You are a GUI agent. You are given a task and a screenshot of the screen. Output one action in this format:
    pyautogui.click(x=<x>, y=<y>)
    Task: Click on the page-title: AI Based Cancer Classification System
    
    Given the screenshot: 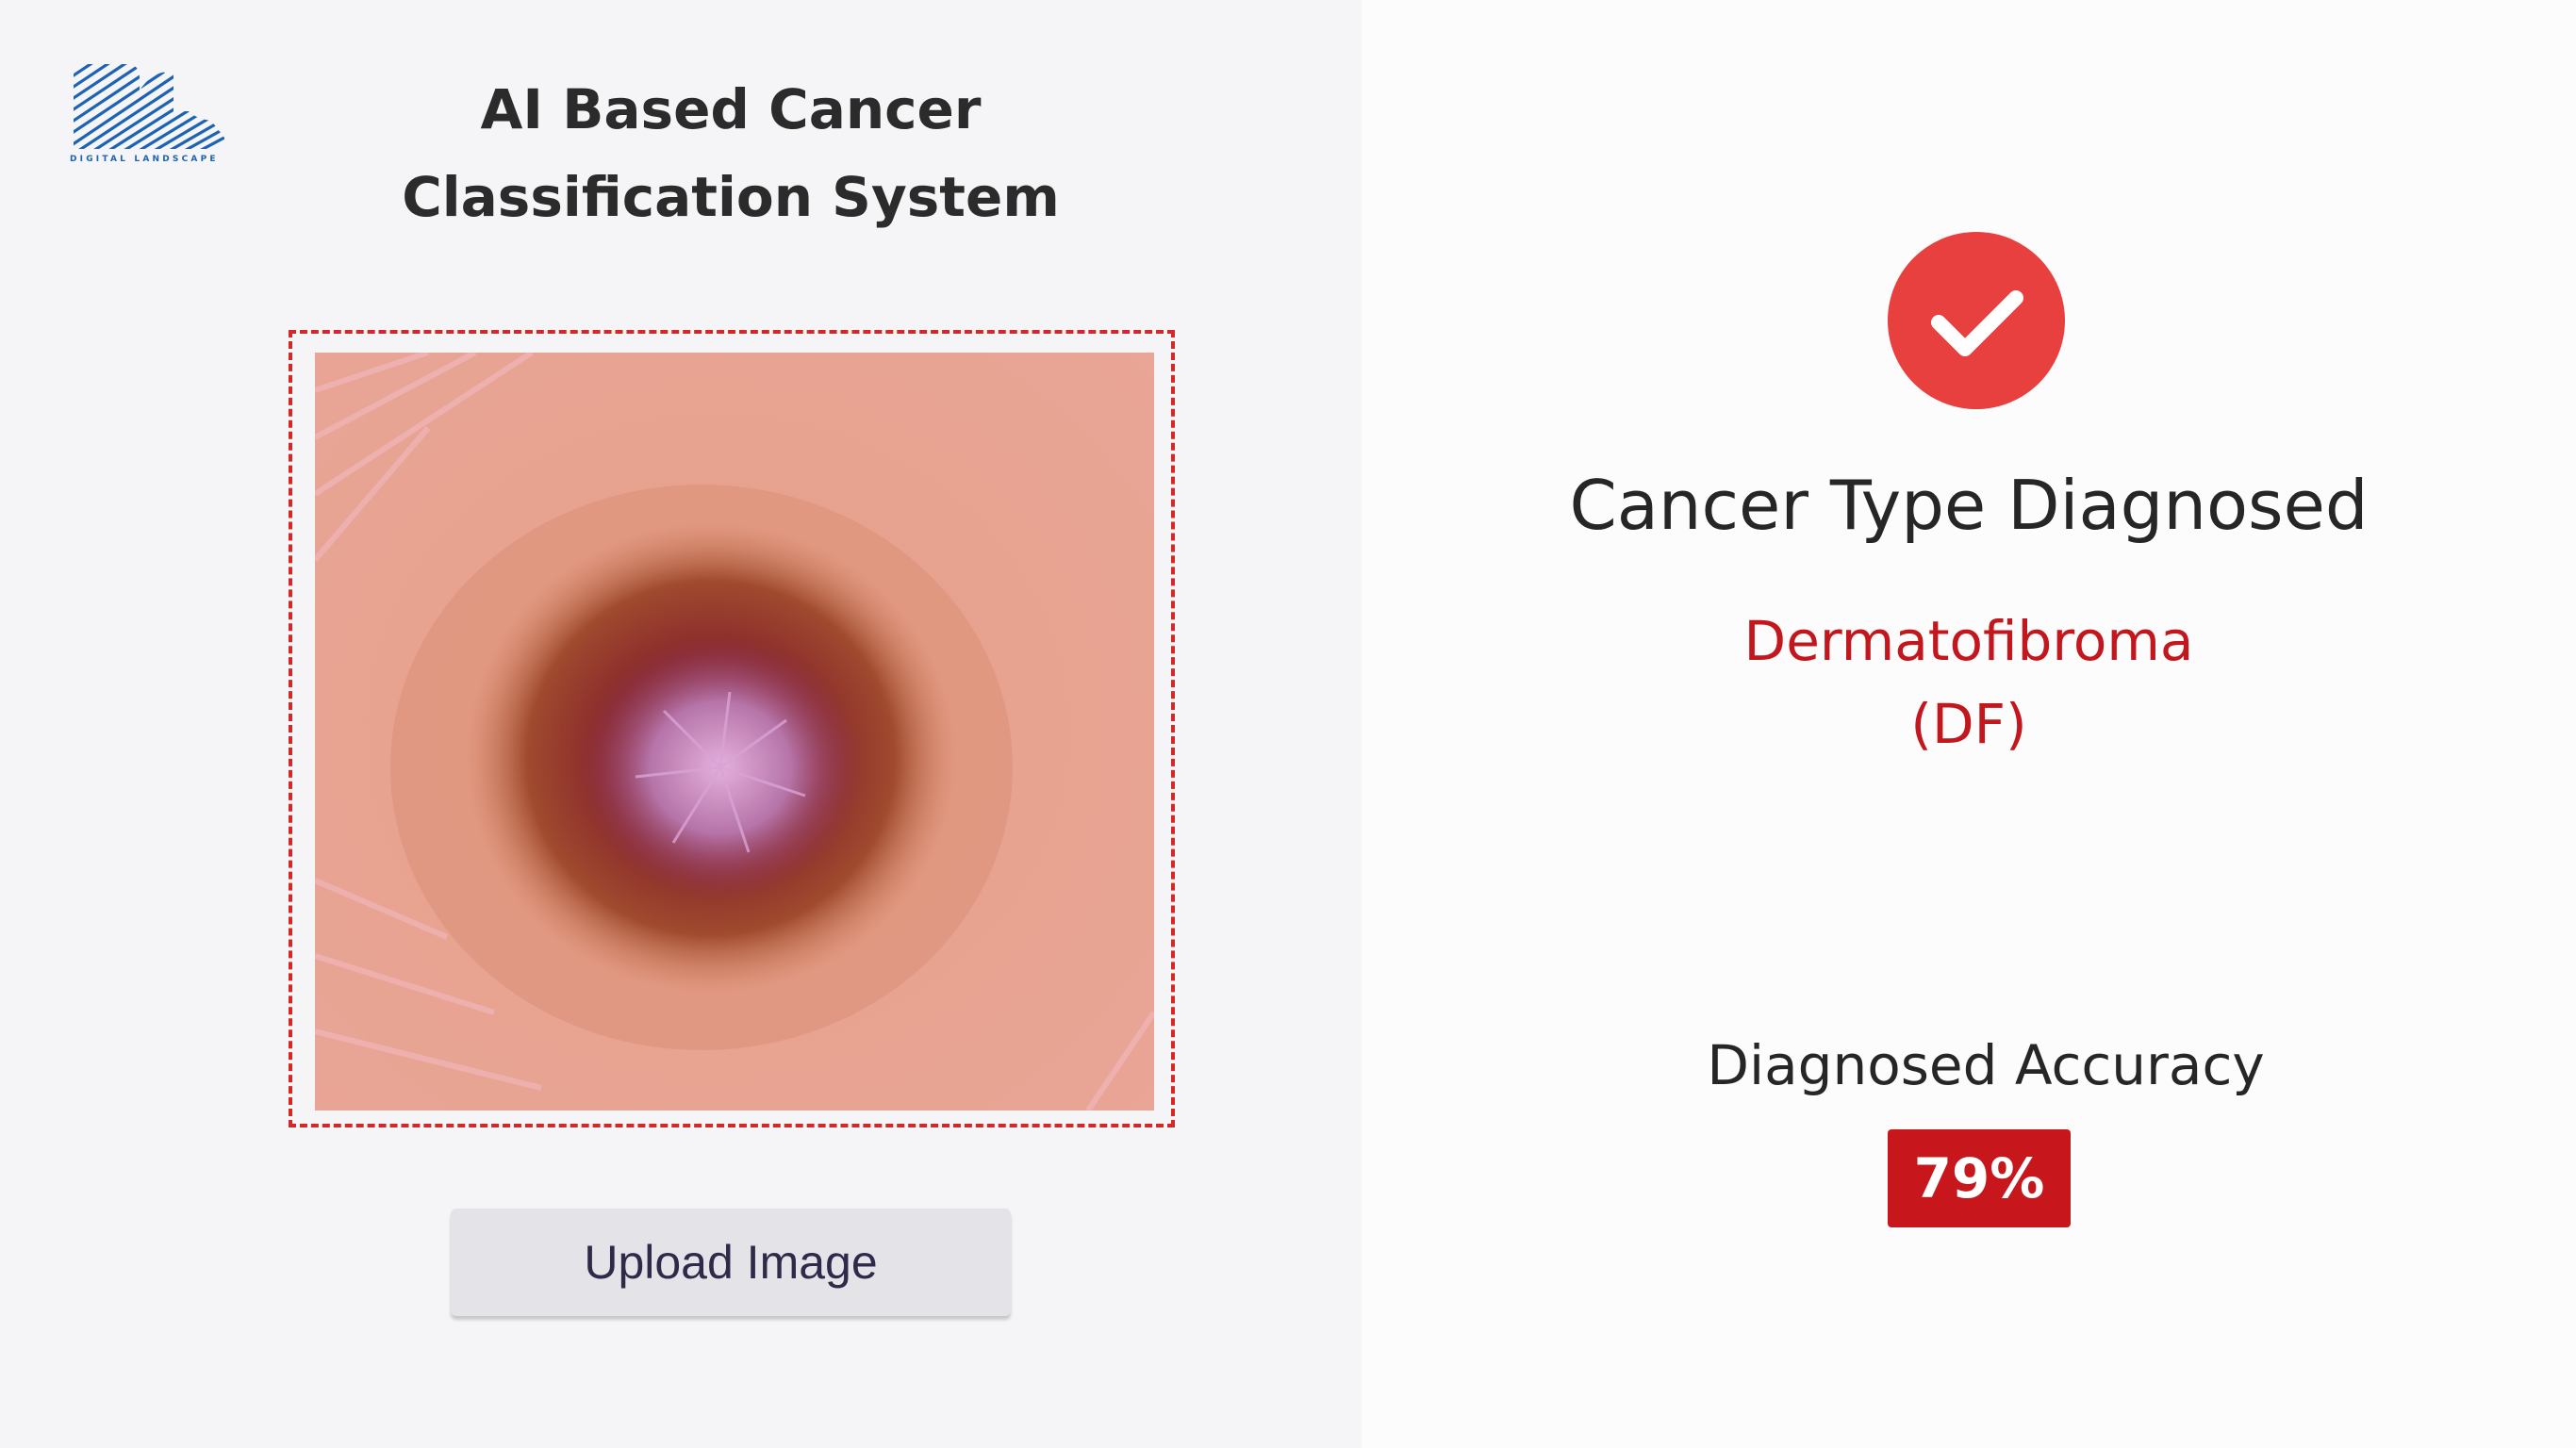 What is the action you would take?
    pyautogui.click(x=731, y=153)
    